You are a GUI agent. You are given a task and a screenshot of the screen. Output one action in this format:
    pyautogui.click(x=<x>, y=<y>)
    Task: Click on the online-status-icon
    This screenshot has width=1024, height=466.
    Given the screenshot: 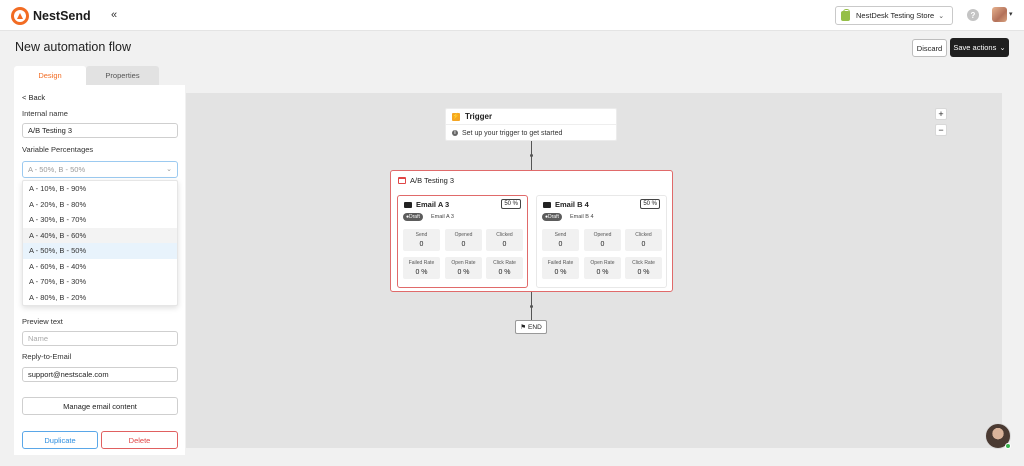 What is the action you would take?
    pyautogui.click(x=1008, y=446)
    